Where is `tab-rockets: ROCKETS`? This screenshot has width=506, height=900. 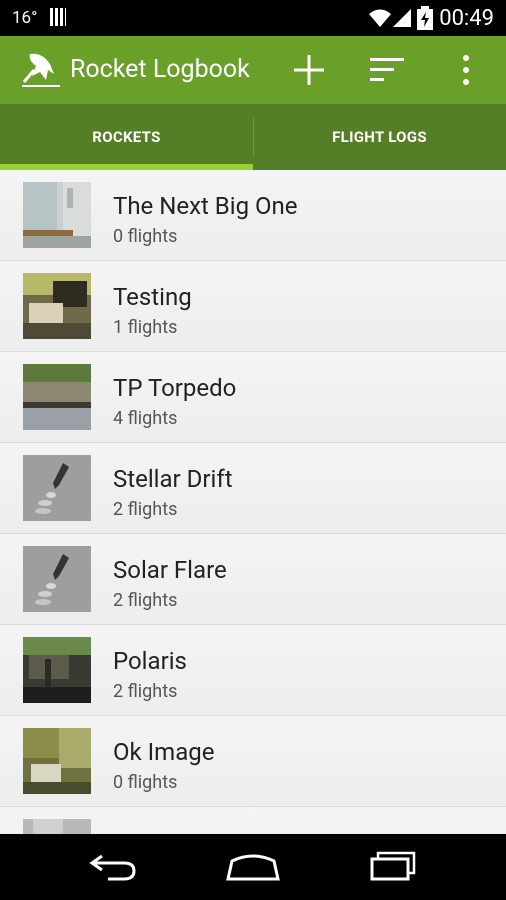 tab-rockets: ROCKETS is located at coordinates (126, 137).